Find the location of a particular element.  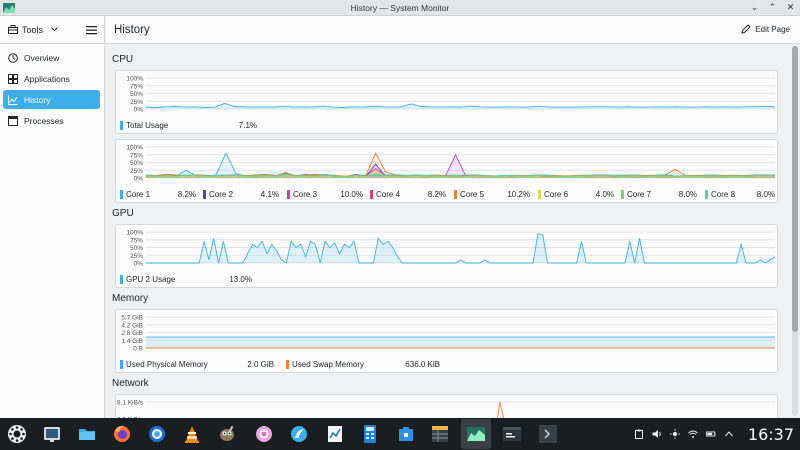

legend-core-8: Core 8 8.0% is located at coordinates (741, 194).